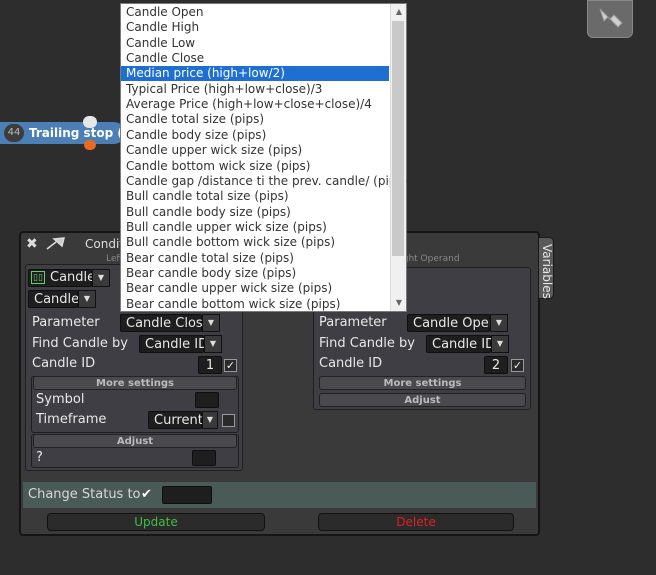  I want to click on pin-icon, so click(57, 245).